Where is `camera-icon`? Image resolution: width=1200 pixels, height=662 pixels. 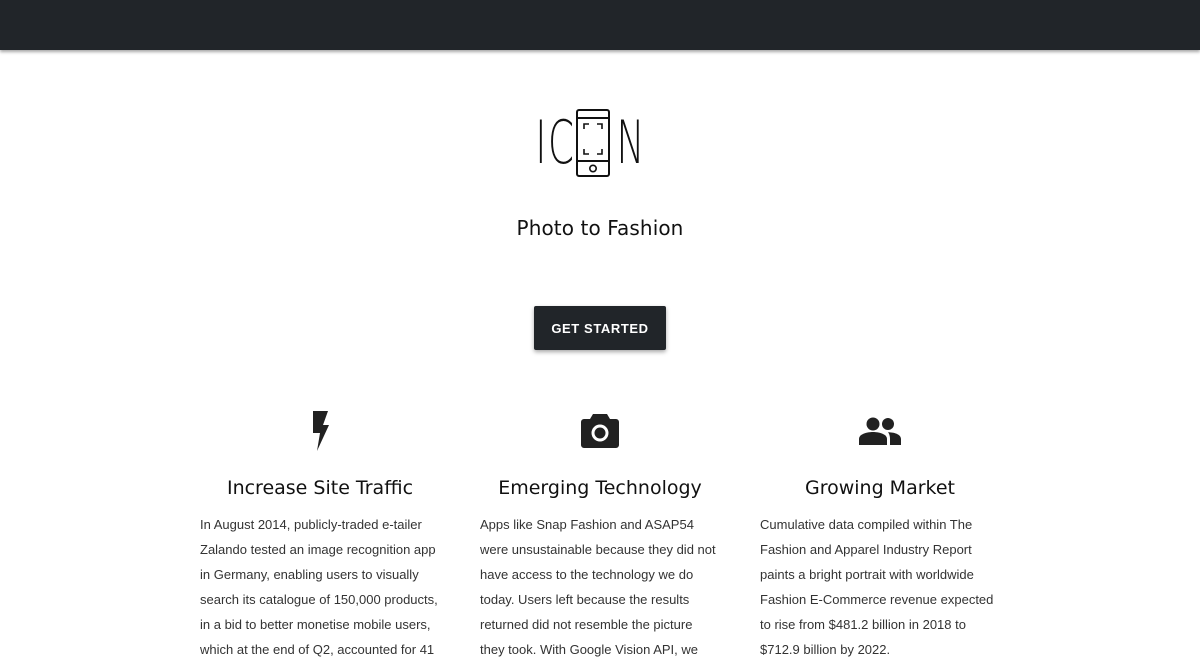
camera-icon is located at coordinates (600, 431).